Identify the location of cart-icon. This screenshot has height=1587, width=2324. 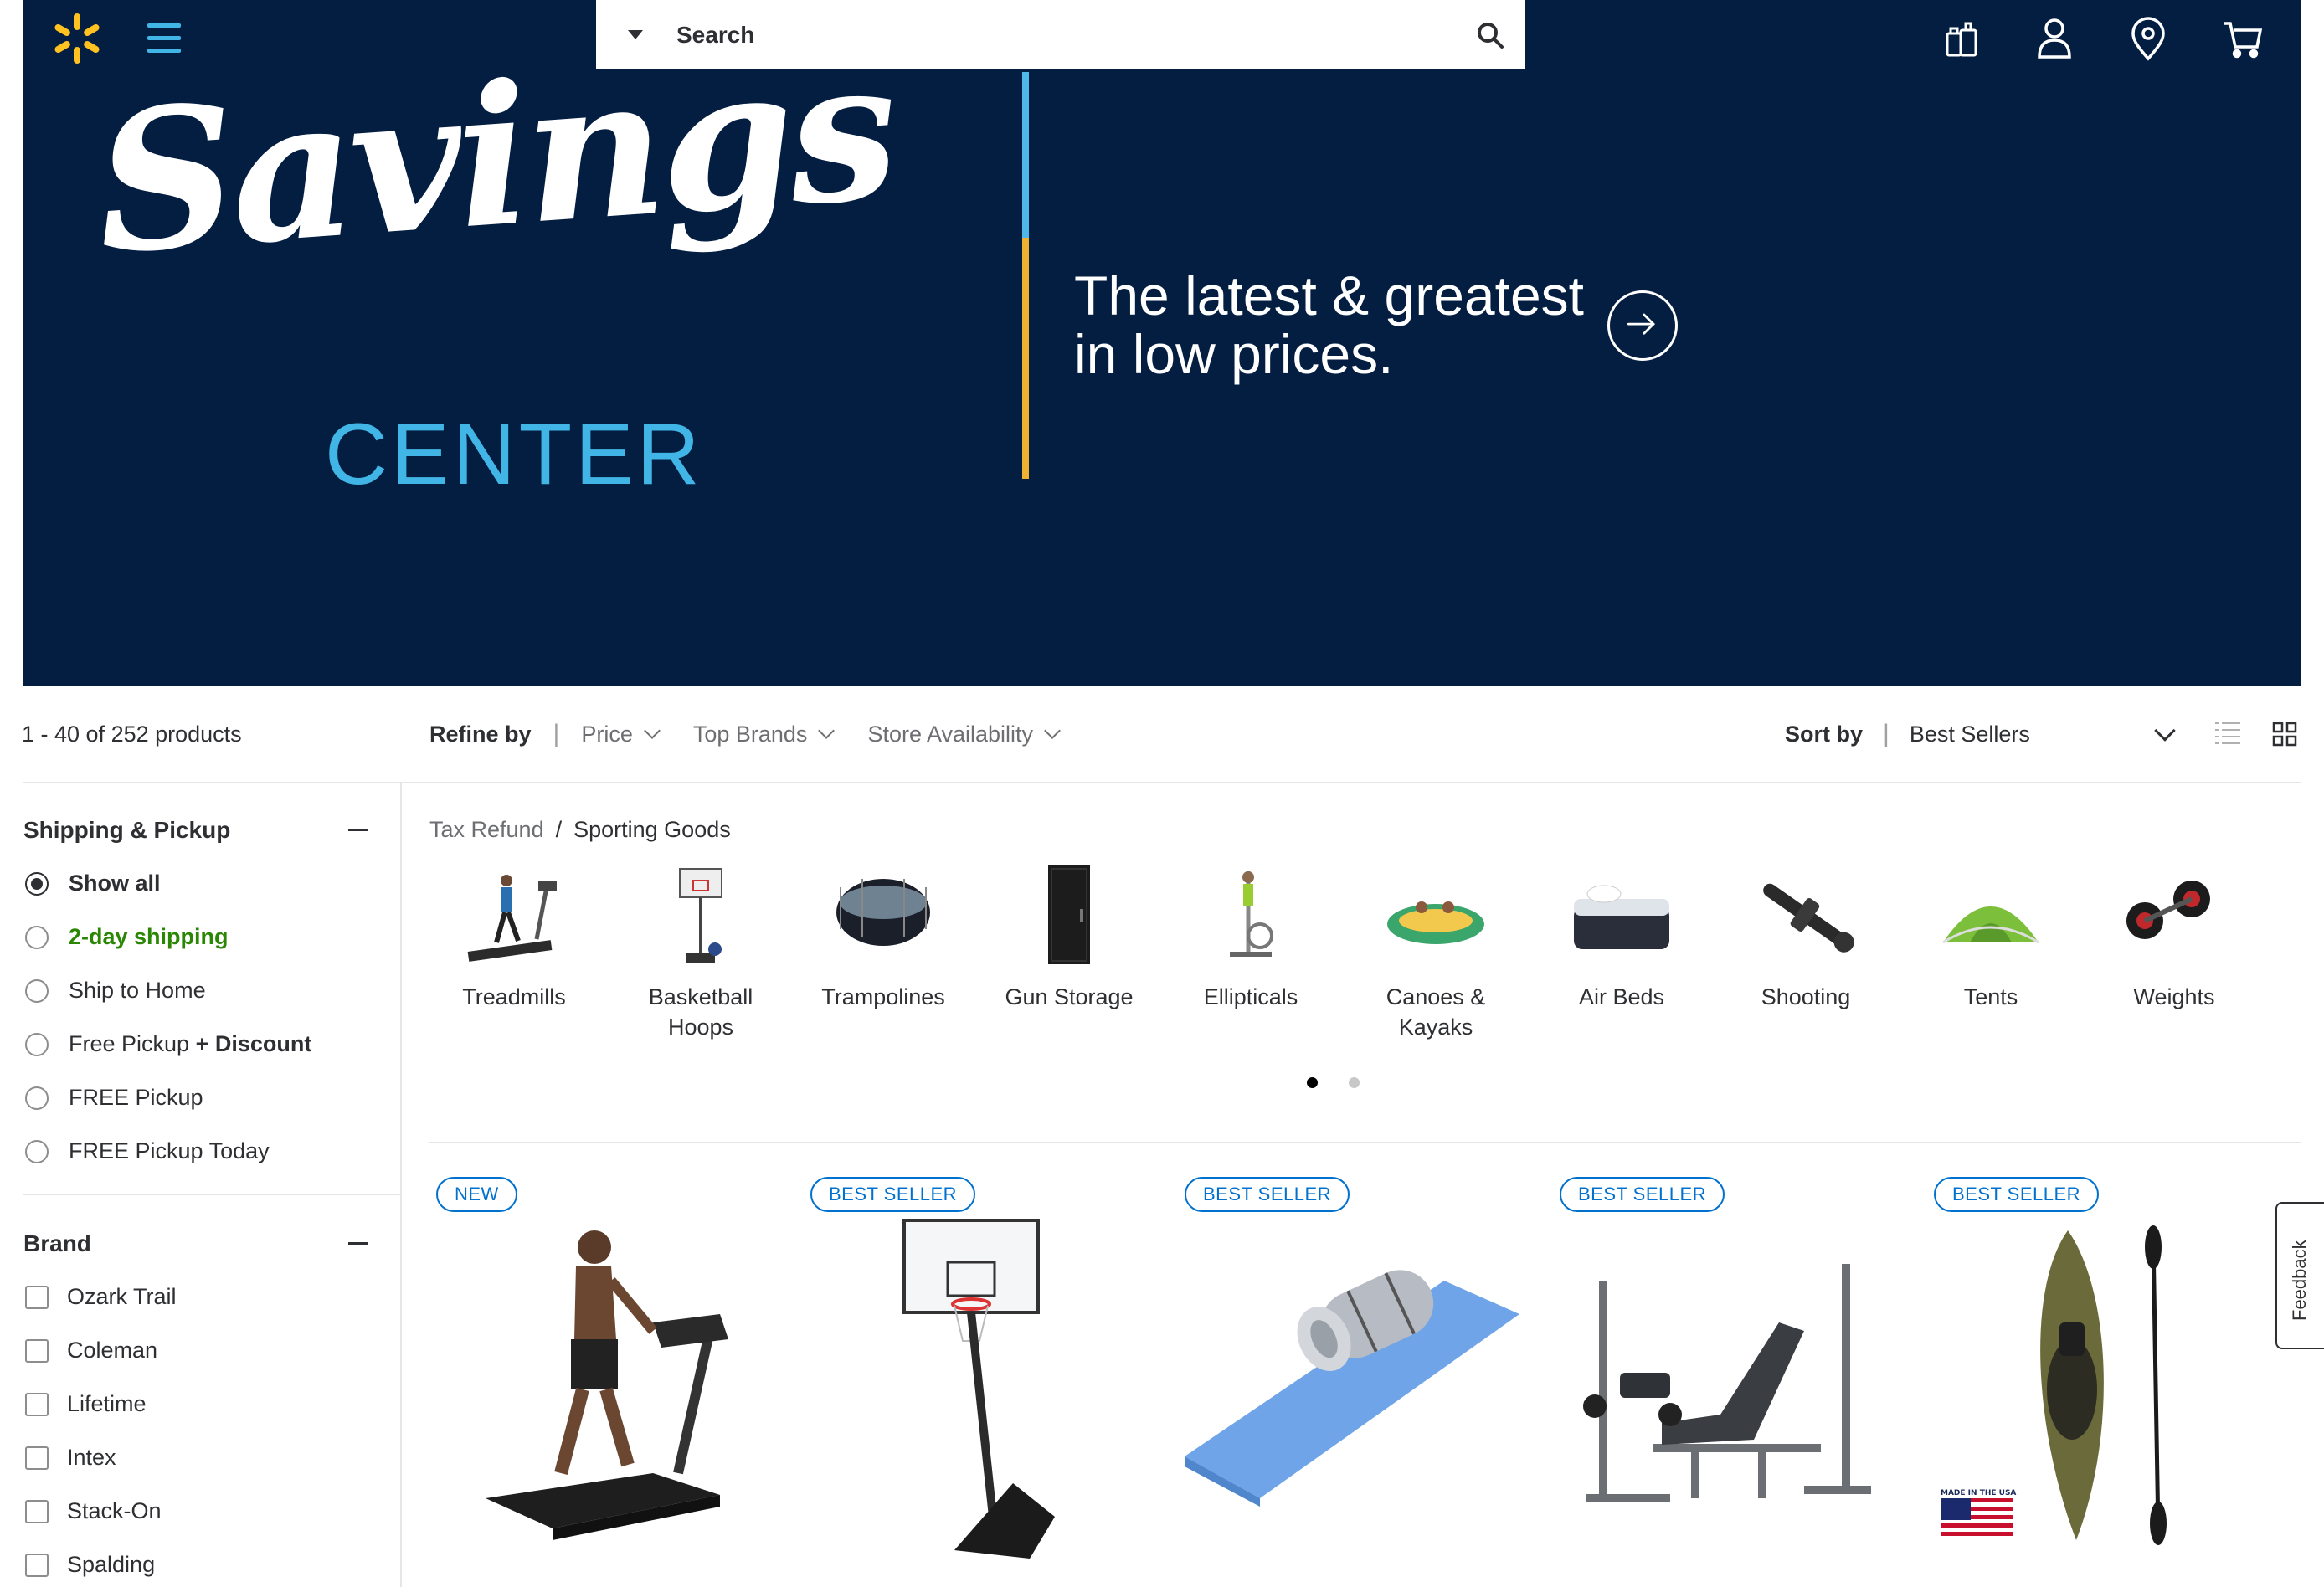
(2242, 39).